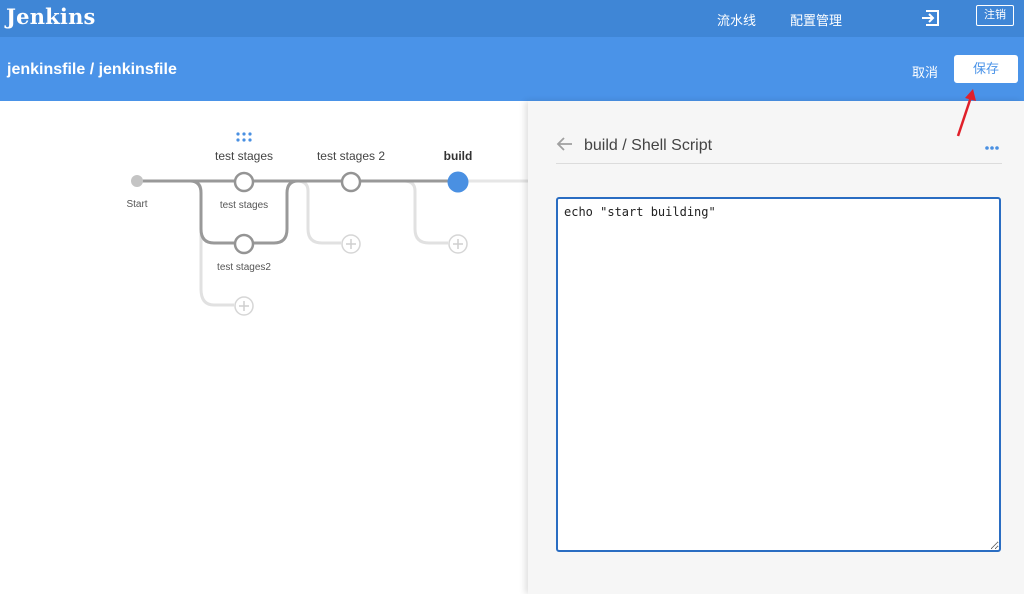 The image size is (1024, 594). I want to click on jenkins-logo: Jenkins, so click(51, 16).